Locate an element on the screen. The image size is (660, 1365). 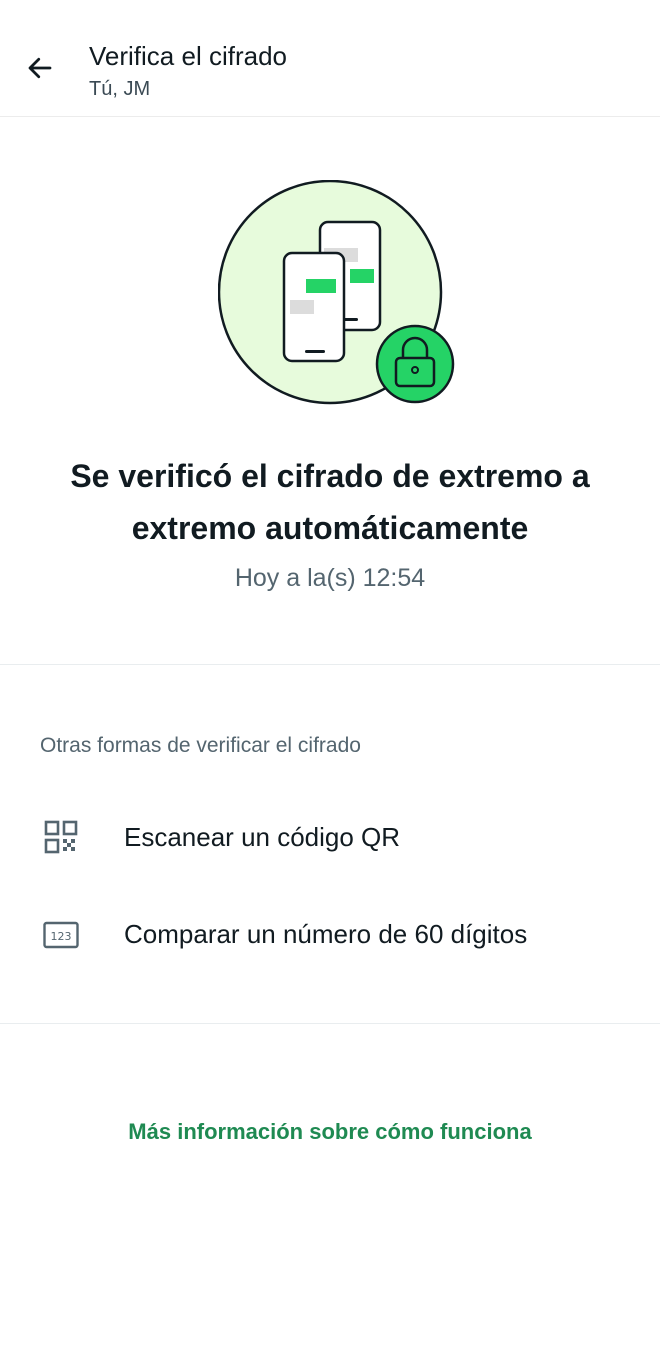
scan-qr-option: Escanear un código QR is located at coordinates (330, 837).